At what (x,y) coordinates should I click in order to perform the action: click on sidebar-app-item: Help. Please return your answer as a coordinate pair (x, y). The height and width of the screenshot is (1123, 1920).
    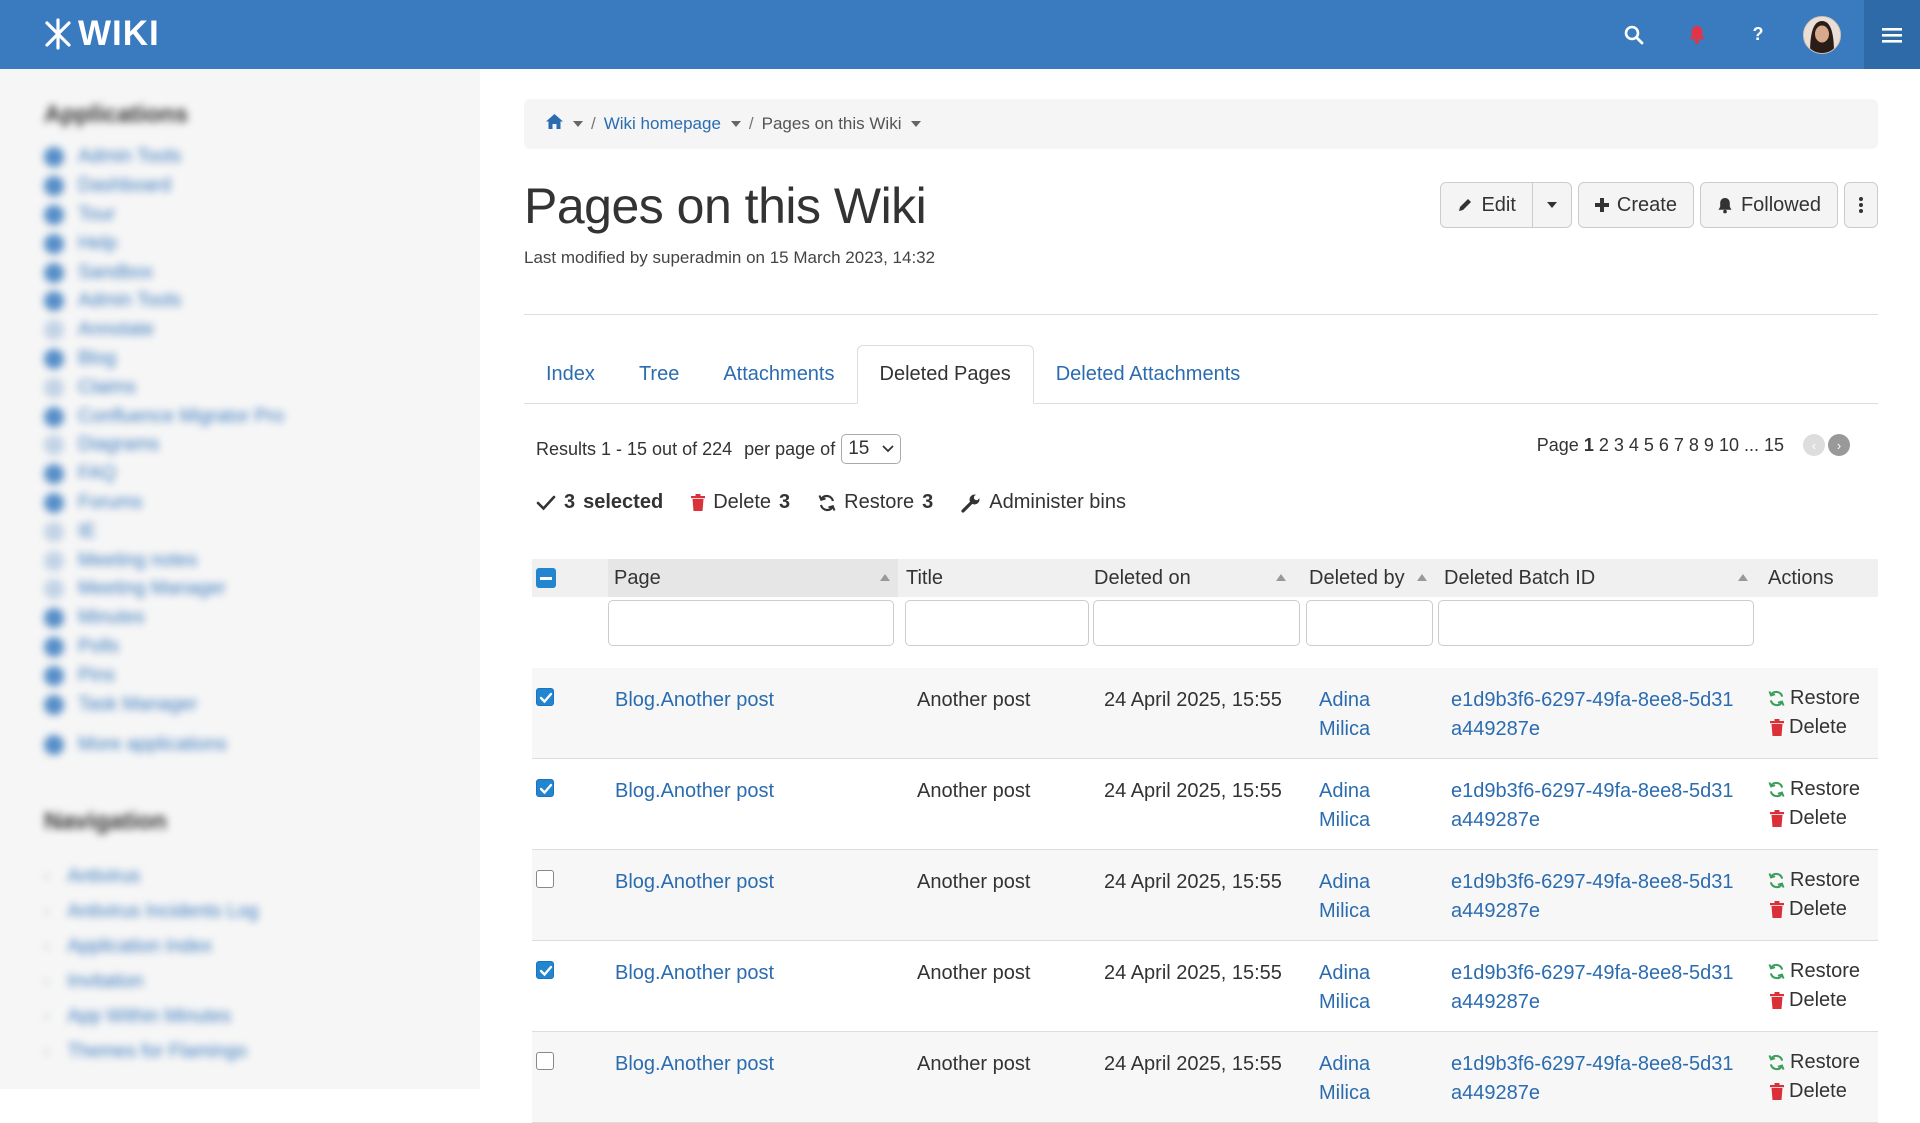
    Looking at the image, I should click on (262, 243).